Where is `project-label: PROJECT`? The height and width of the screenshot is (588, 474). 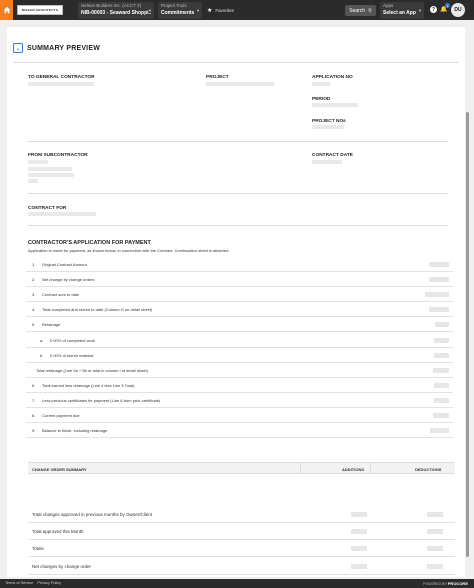 project-label: PROJECT is located at coordinates (217, 77).